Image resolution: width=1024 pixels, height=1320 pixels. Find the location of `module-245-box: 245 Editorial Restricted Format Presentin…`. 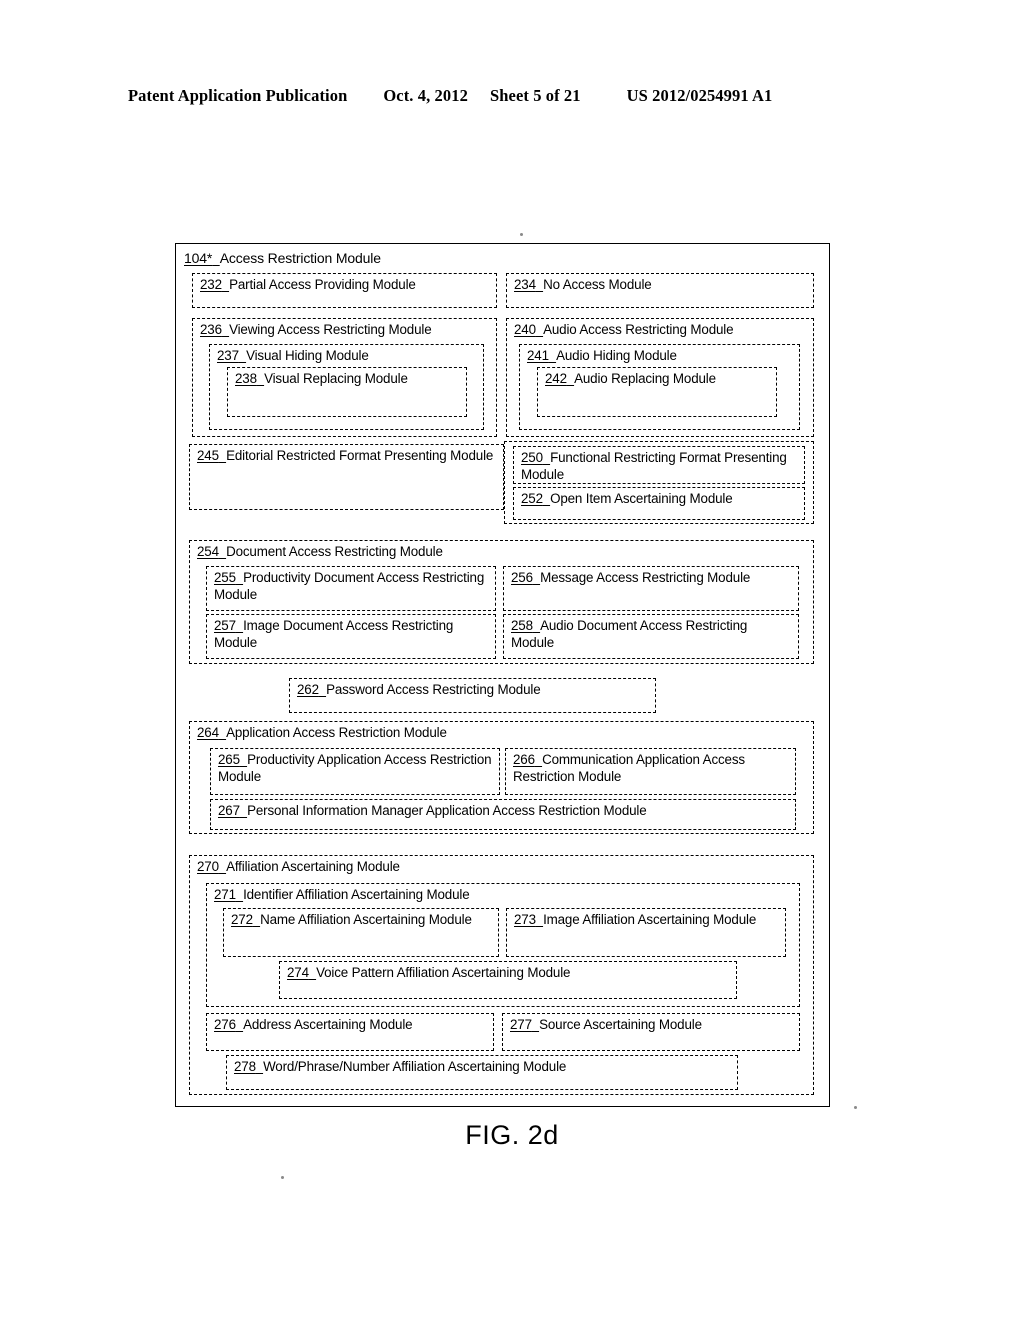

module-245-box: 245 Editorial Restricted Format Presentin… is located at coordinates (346, 477).